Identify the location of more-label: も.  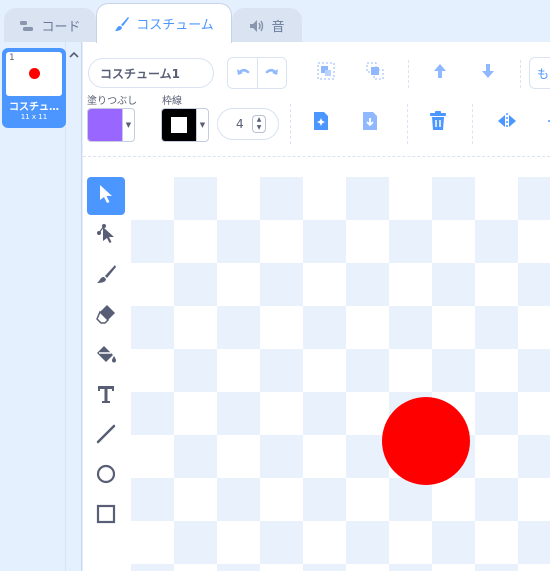
(543, 73).